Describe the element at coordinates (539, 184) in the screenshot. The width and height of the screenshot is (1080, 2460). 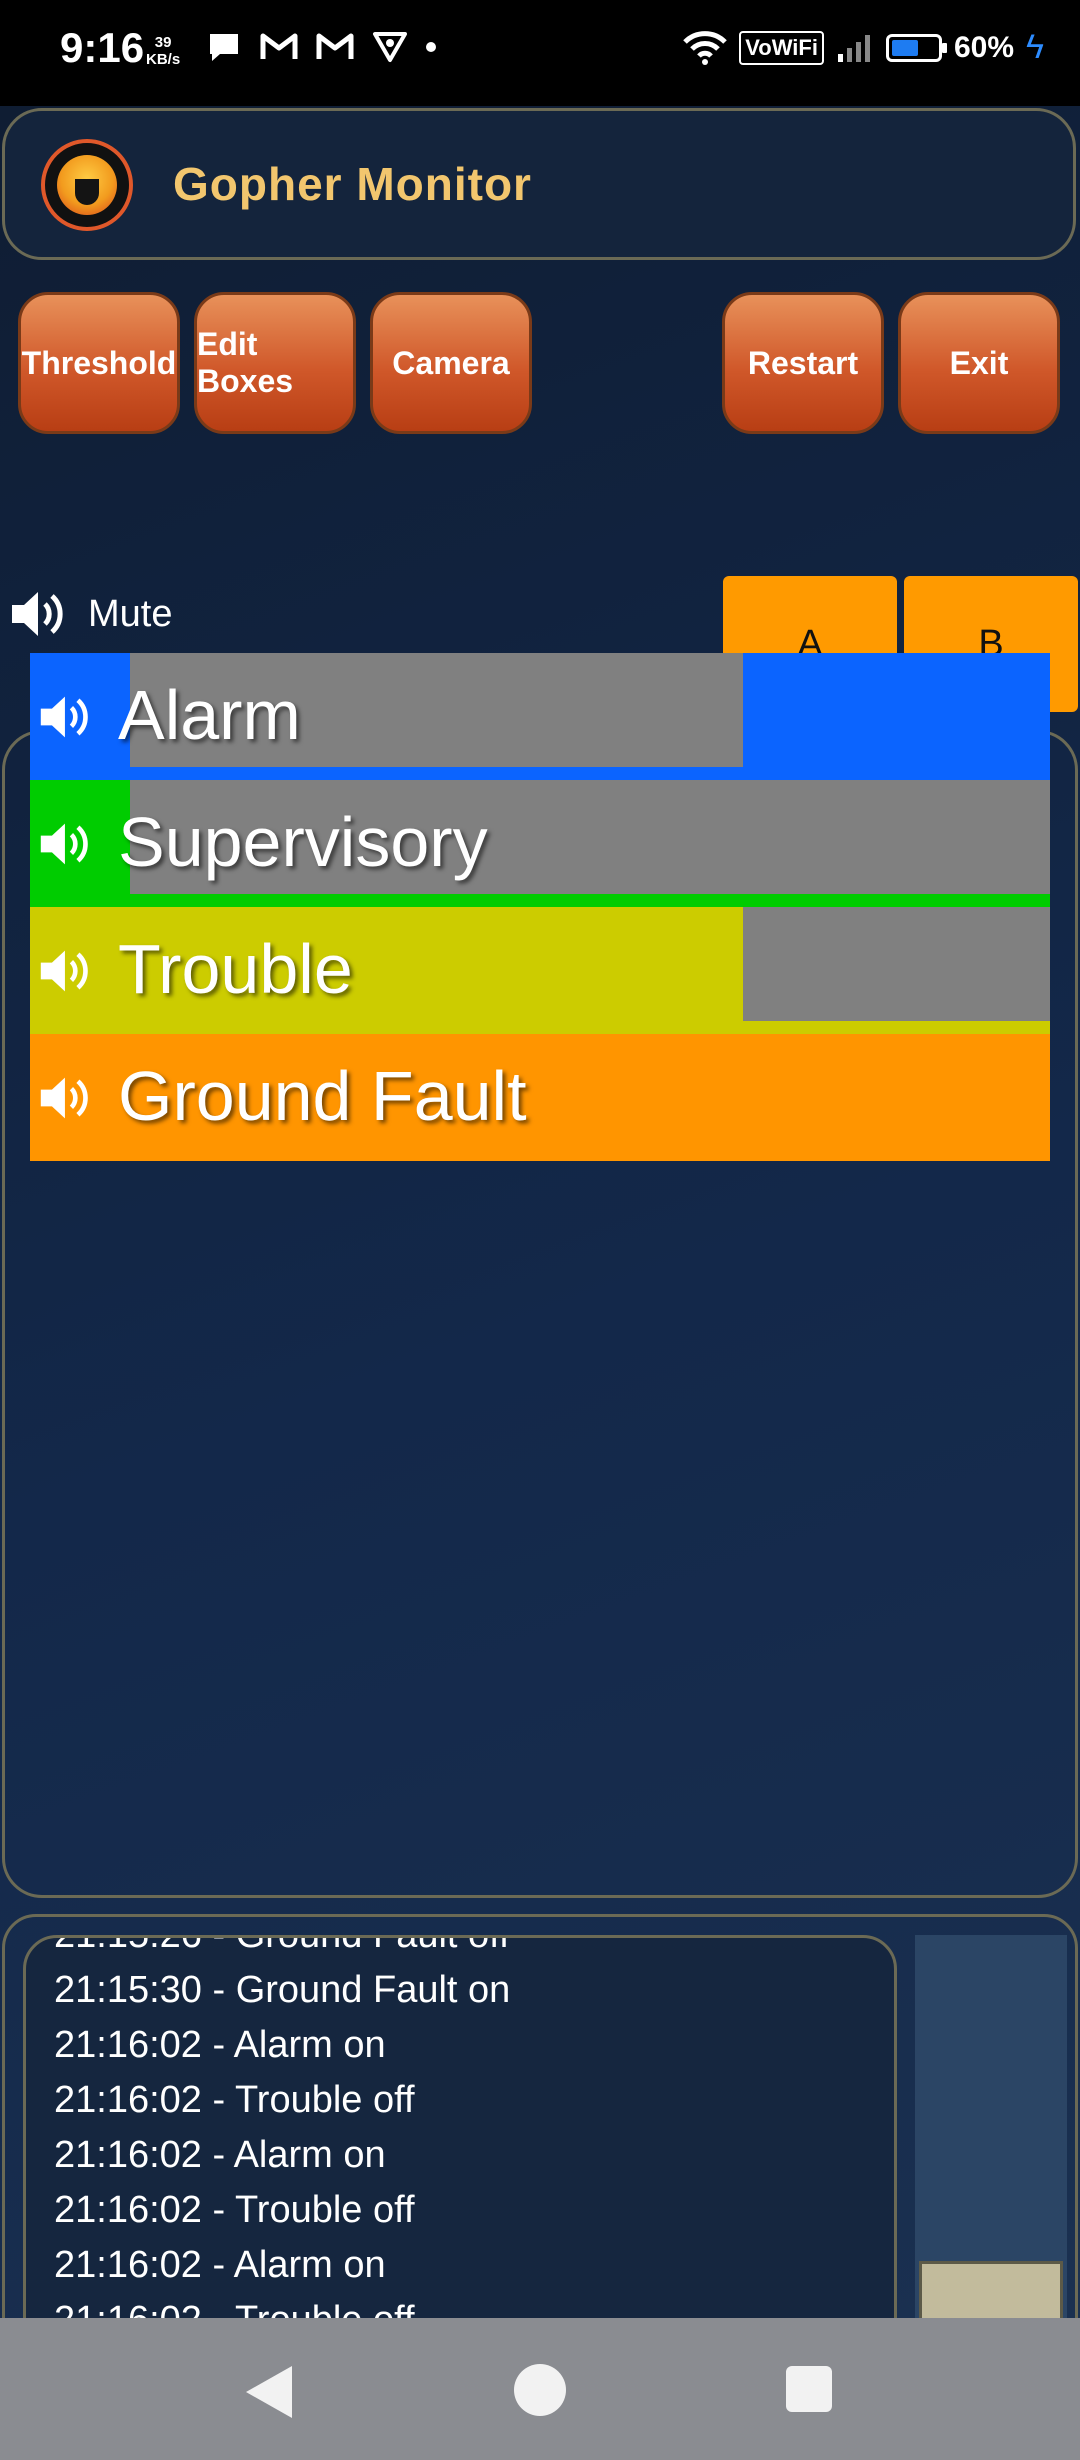
I see `app-header: Gopher Monitor` at that location.